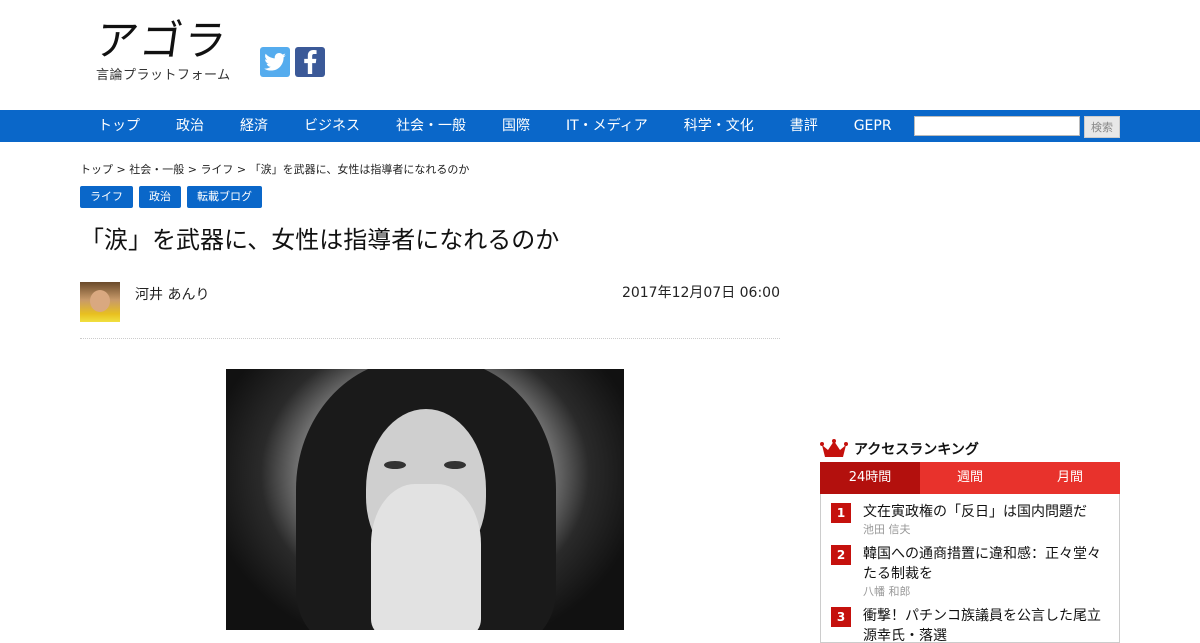  I want to click on rank-number: 2, so click(841, 555).